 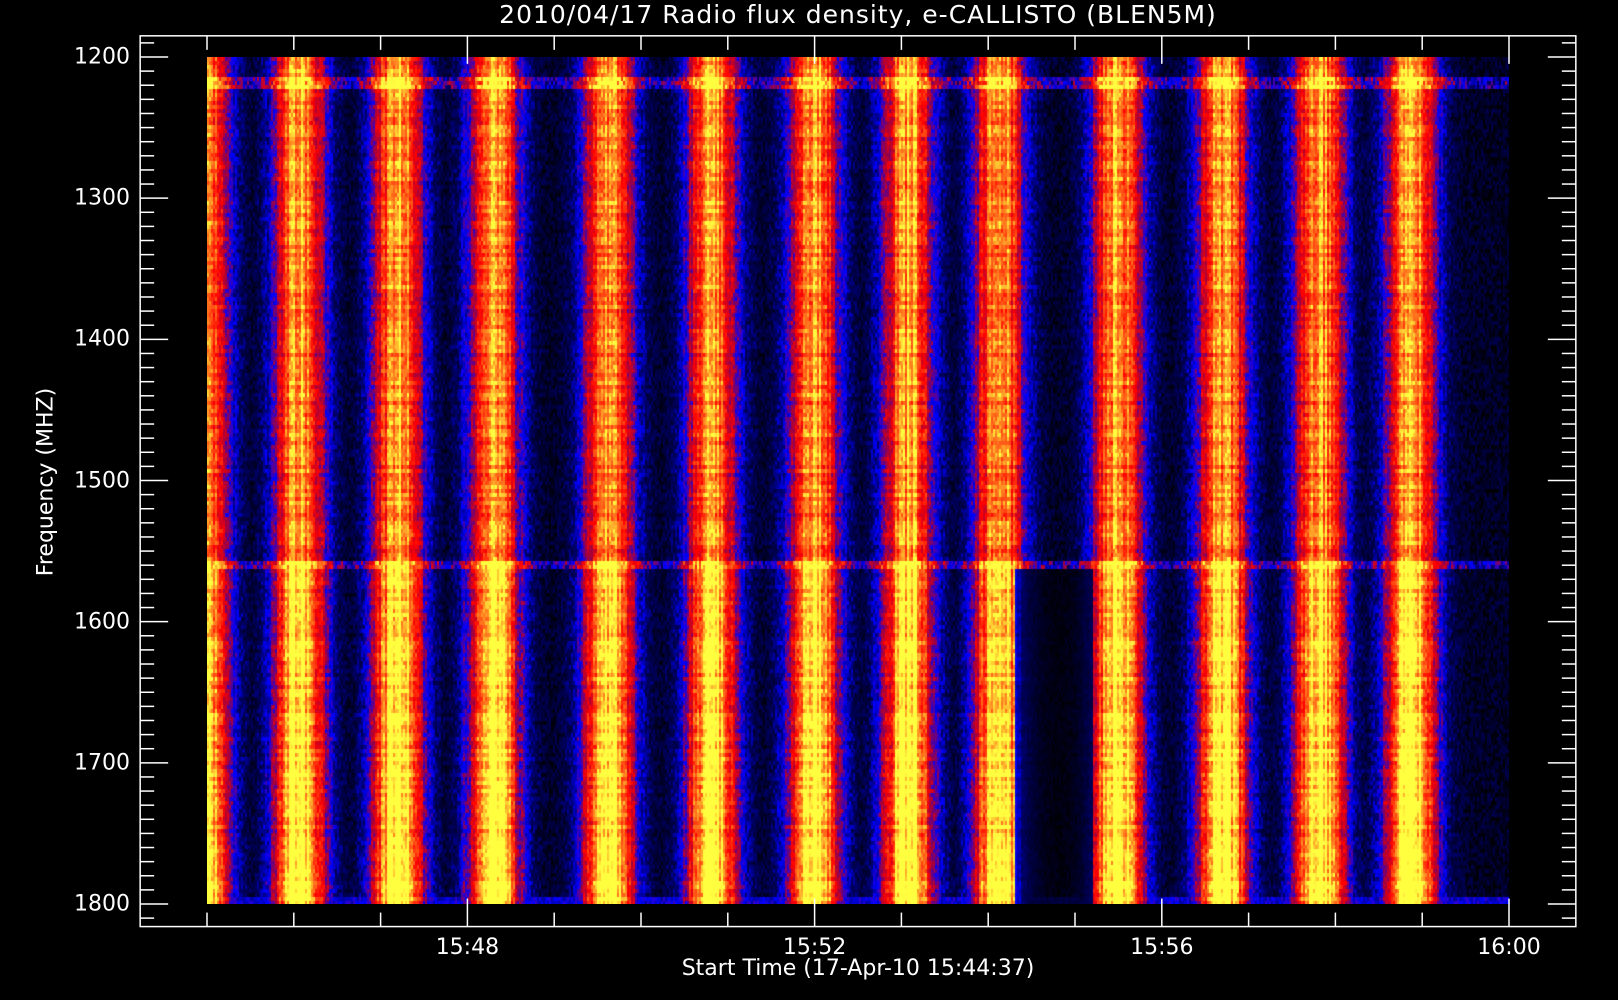 What do you see at coordinates (102, 339) in the screenshot?
I see `y-tick-label: 1400` at bounding box center [102, 339].